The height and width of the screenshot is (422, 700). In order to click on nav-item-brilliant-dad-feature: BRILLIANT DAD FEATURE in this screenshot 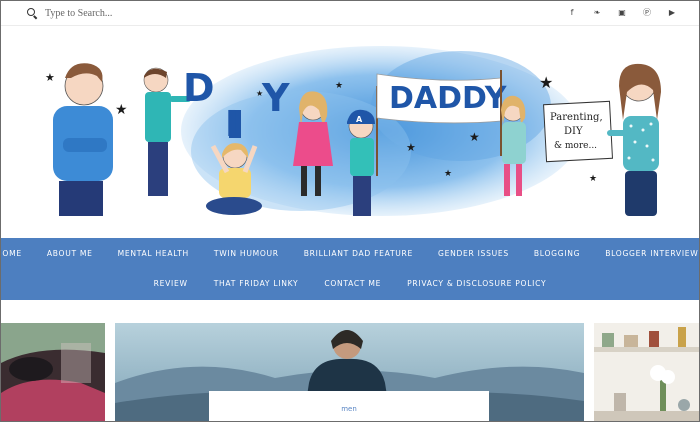, I will do `click(358, 254)`.